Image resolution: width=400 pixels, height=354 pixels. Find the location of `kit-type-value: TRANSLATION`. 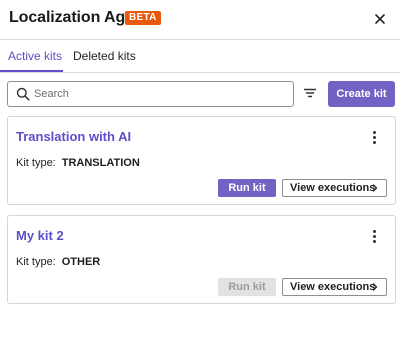

kit-type-value: TRANSLATION is located at coordinates (100, 163).